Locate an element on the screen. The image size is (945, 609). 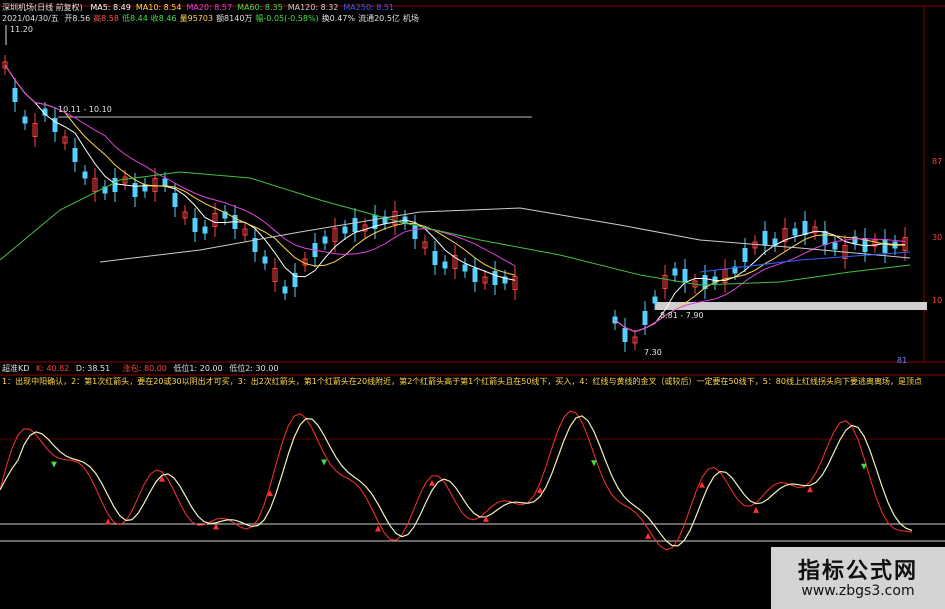
watermark-title: 指标公式网 is located at coordinates (857, 571).